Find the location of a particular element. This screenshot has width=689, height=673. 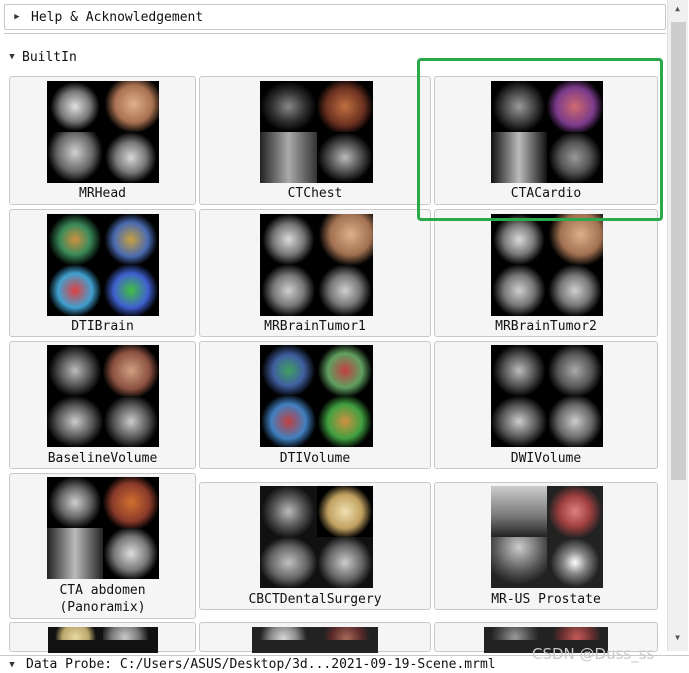

sample-tile: MRBrainTumor1 is located at coordinates (315, 273).